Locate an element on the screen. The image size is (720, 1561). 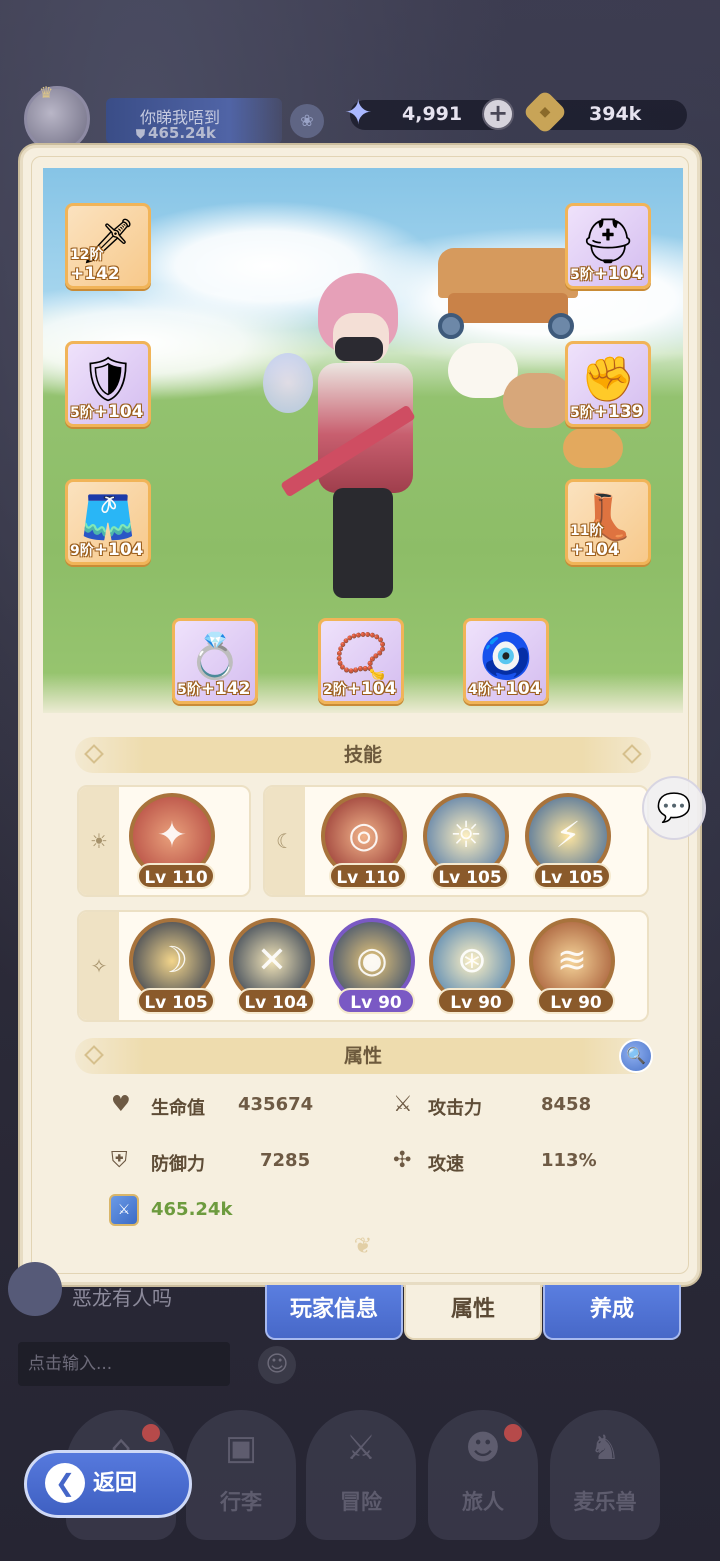
pants-icon: 🩳 is located at coordinates (108, 517).